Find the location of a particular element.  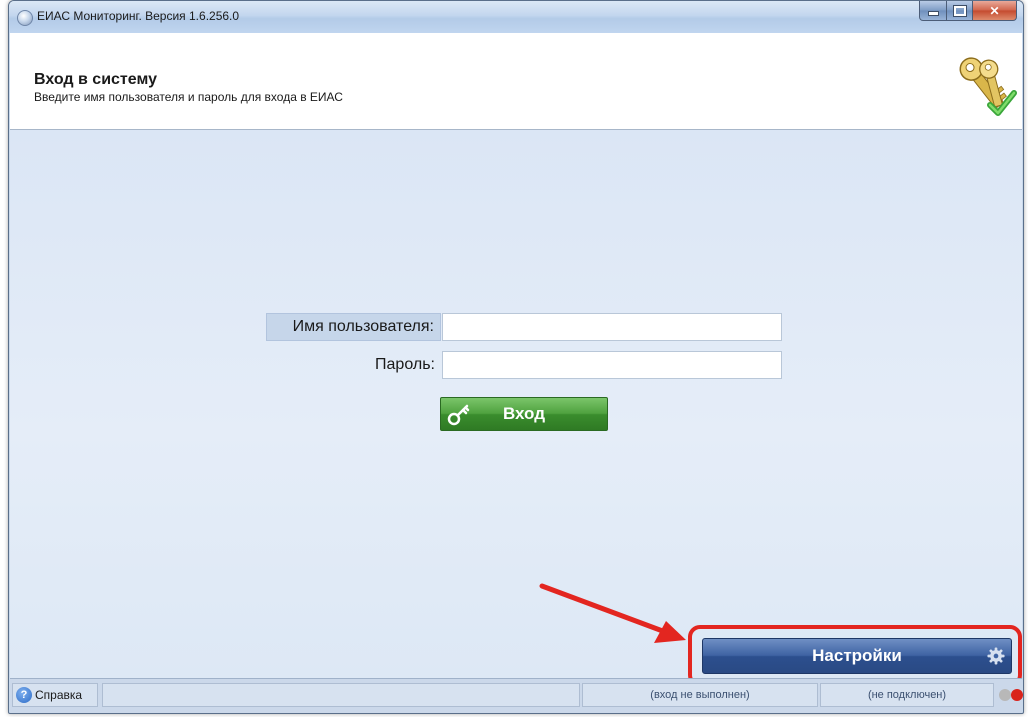

page-title: Вход в систему is located at coordinates (95, 79).